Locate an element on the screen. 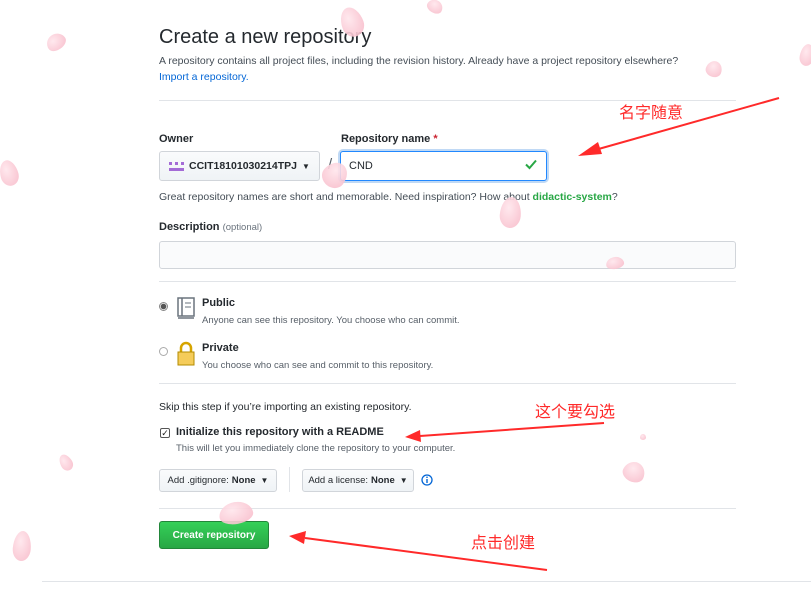  arrow-to-readme is located at coordinates (512, 429).